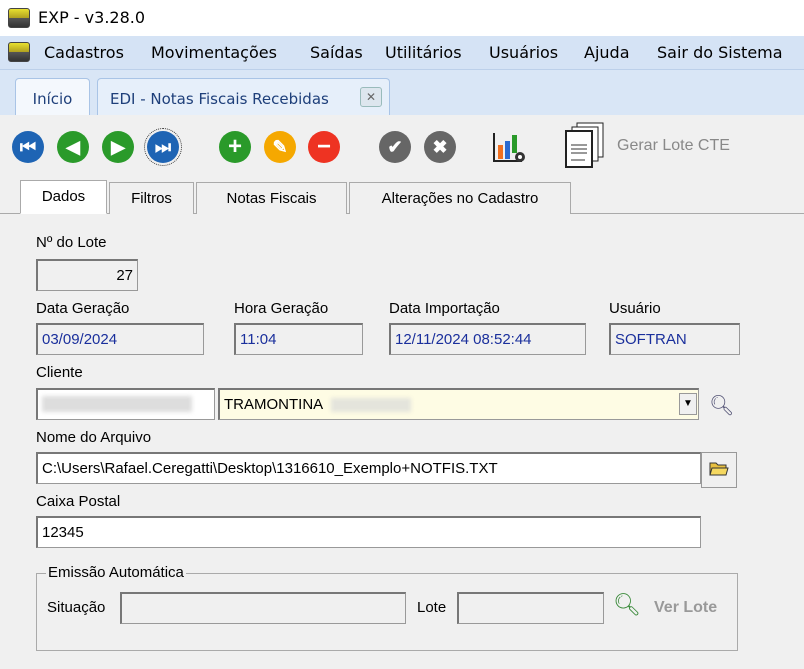 This screenshot has width=804, height=669. What do you see at coordinates (685, 608) in the screenshot?
I see `ver-lote-button: Ver Lote` at bounding box center [685, 608].